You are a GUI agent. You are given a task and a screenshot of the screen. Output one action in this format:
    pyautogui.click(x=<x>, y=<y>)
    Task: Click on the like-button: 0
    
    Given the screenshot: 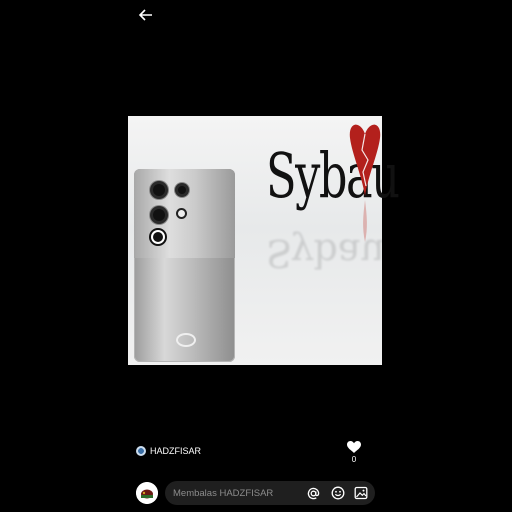 What is the action you would take?
    pyautogui.click(x=354, y=453)
    